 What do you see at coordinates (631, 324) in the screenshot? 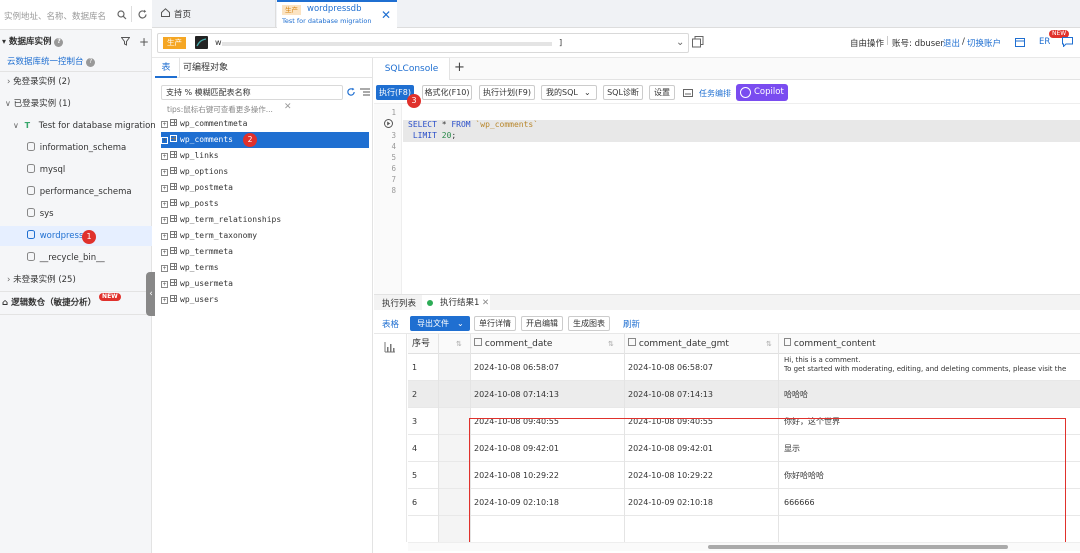
I see `refresh-link: 刷新` at bounding box center [631, 324].